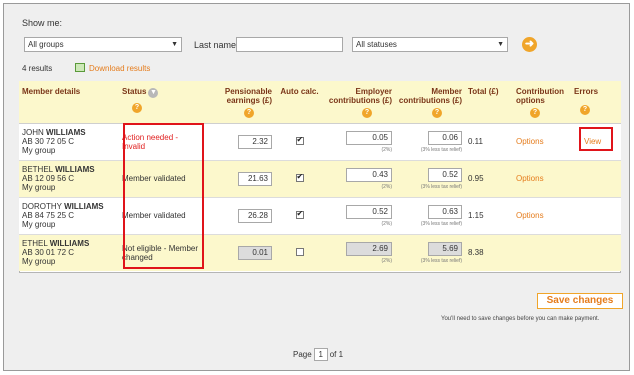 The image size is (634, 375). Describe the element at coordinates (369, 174) in the screenshot. I see `employer-input: 0.43` at that location.